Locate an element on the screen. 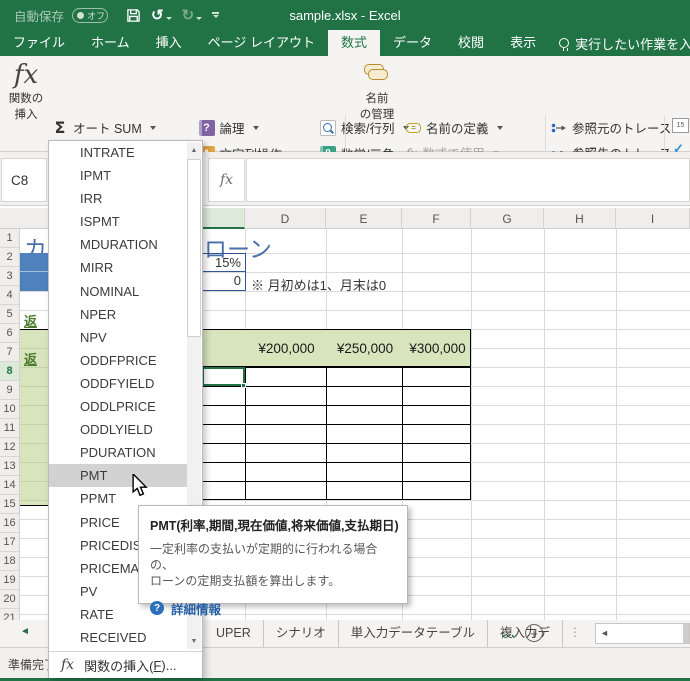  scrollbar-thumb is located at coordinates (194, 248).